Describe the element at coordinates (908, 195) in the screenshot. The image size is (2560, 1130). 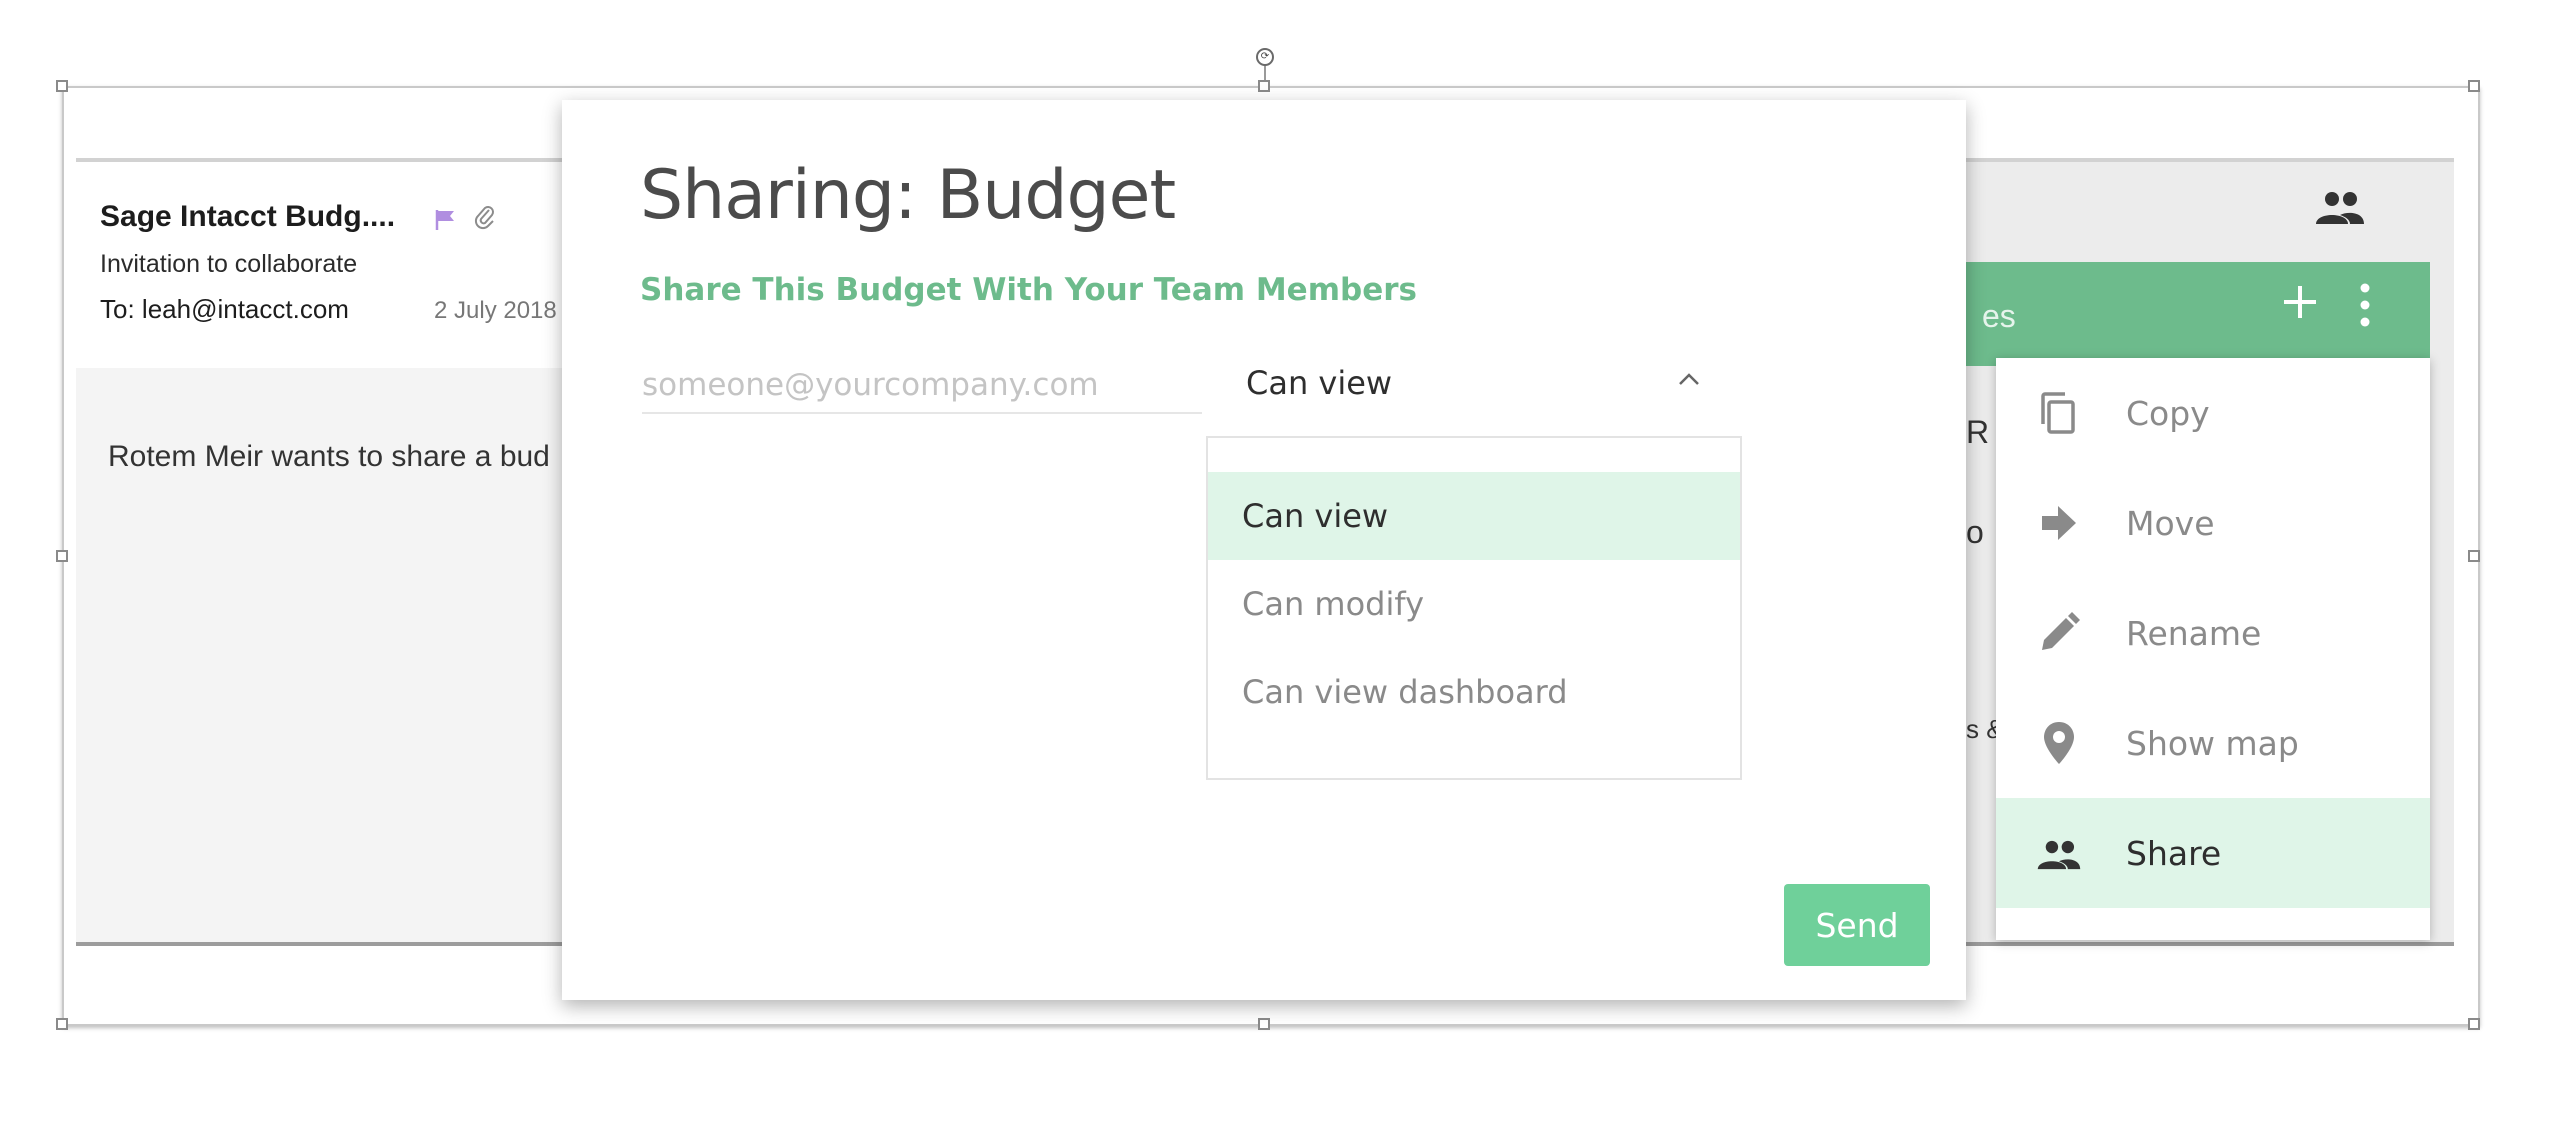
I see `dialog-title: Sharing: Budget` at that location.